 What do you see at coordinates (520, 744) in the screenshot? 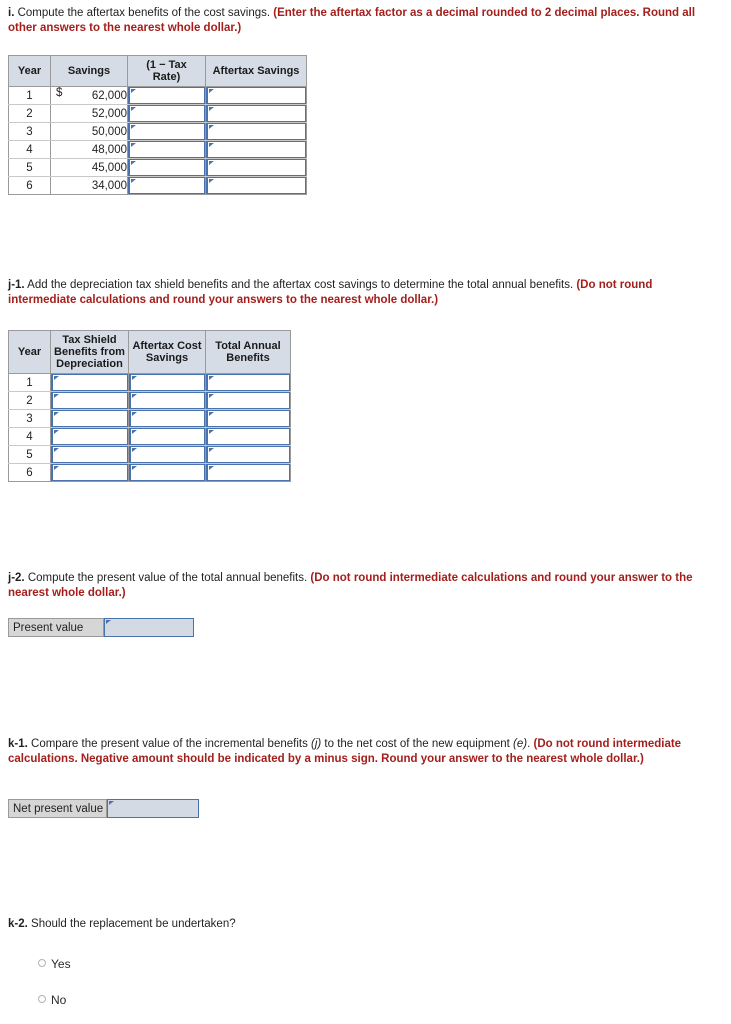
I see `prompt-k1-ref-e: (e)` at bounding box center [520, 744].